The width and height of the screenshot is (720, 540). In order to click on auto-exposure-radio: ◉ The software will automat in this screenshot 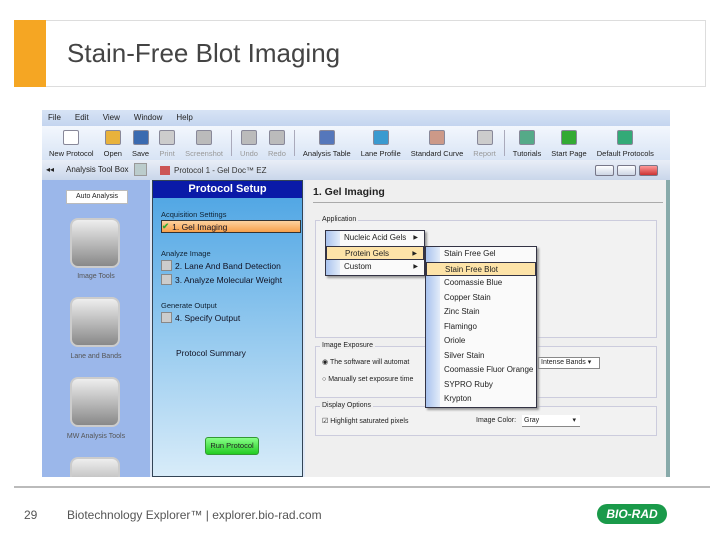, I will do `click(365, 362)`.